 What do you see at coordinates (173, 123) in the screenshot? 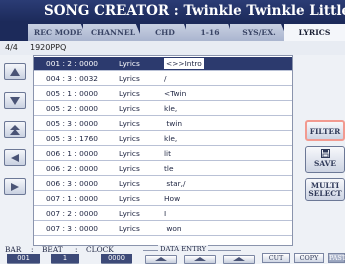
I see `event-text: twin` at bounding box center [173, 123].